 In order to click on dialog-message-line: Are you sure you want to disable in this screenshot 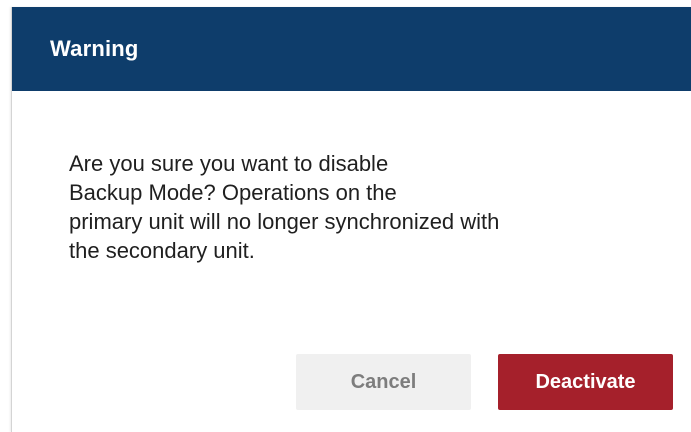, I will do `click(229, 163)`.